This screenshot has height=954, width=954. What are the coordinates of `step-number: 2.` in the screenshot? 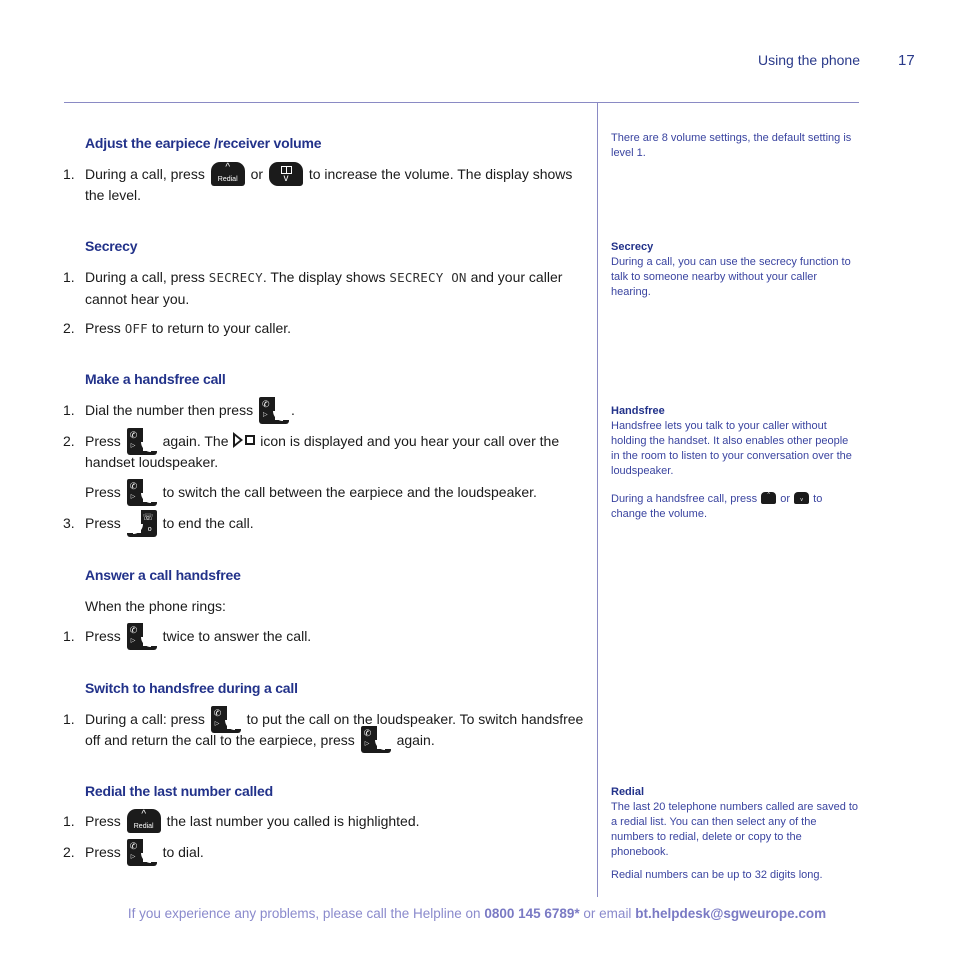 It's located at (69, 328).